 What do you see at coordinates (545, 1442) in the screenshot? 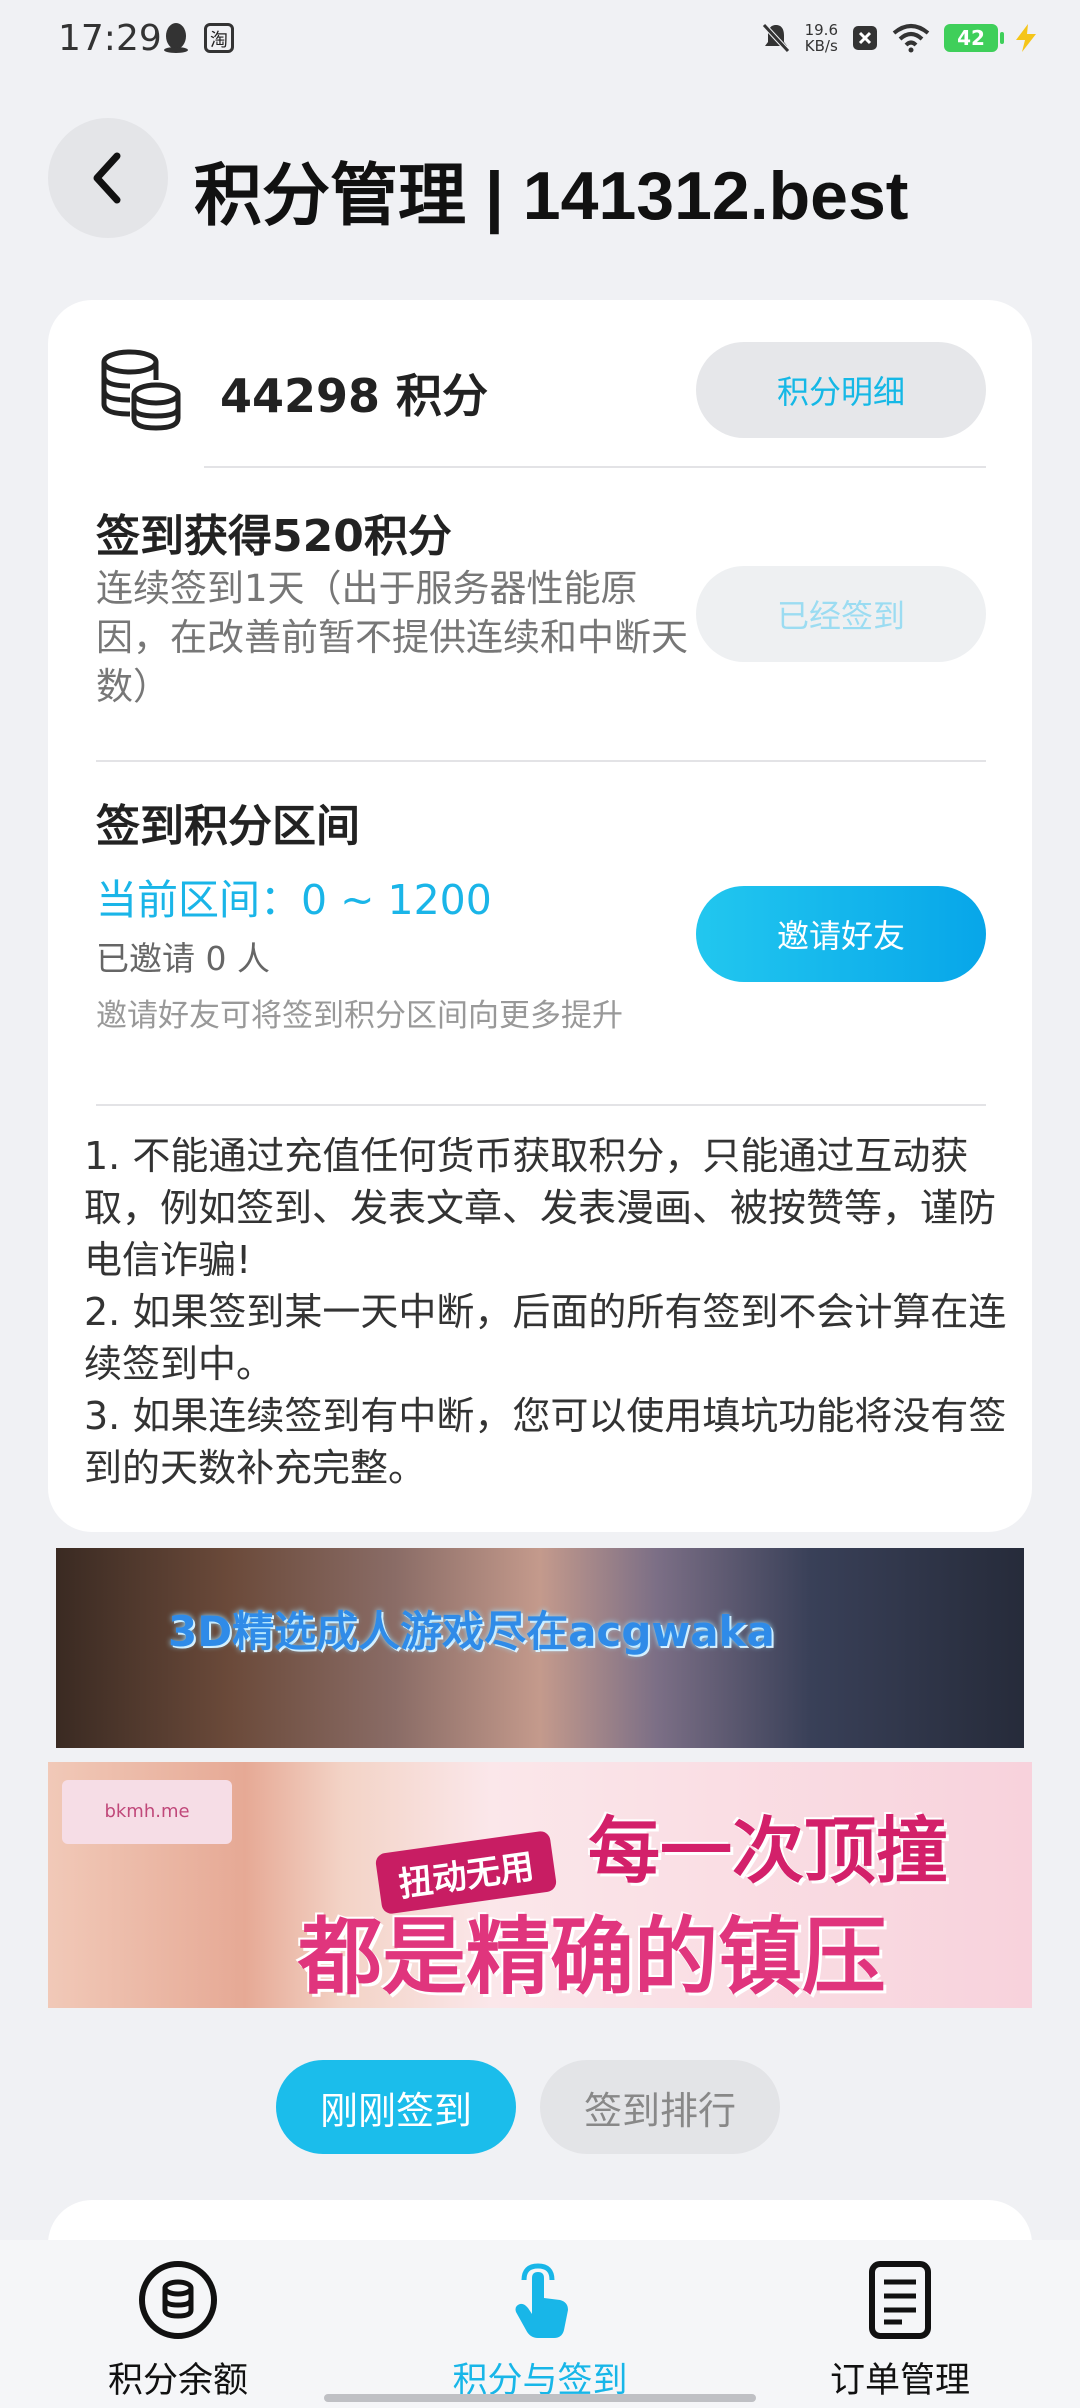
I see `rule-item: 3. 如果连续签到有中断，您可以使用填坑功能将没有签到的天数补充完整。` at bounding box center [545, 1442].